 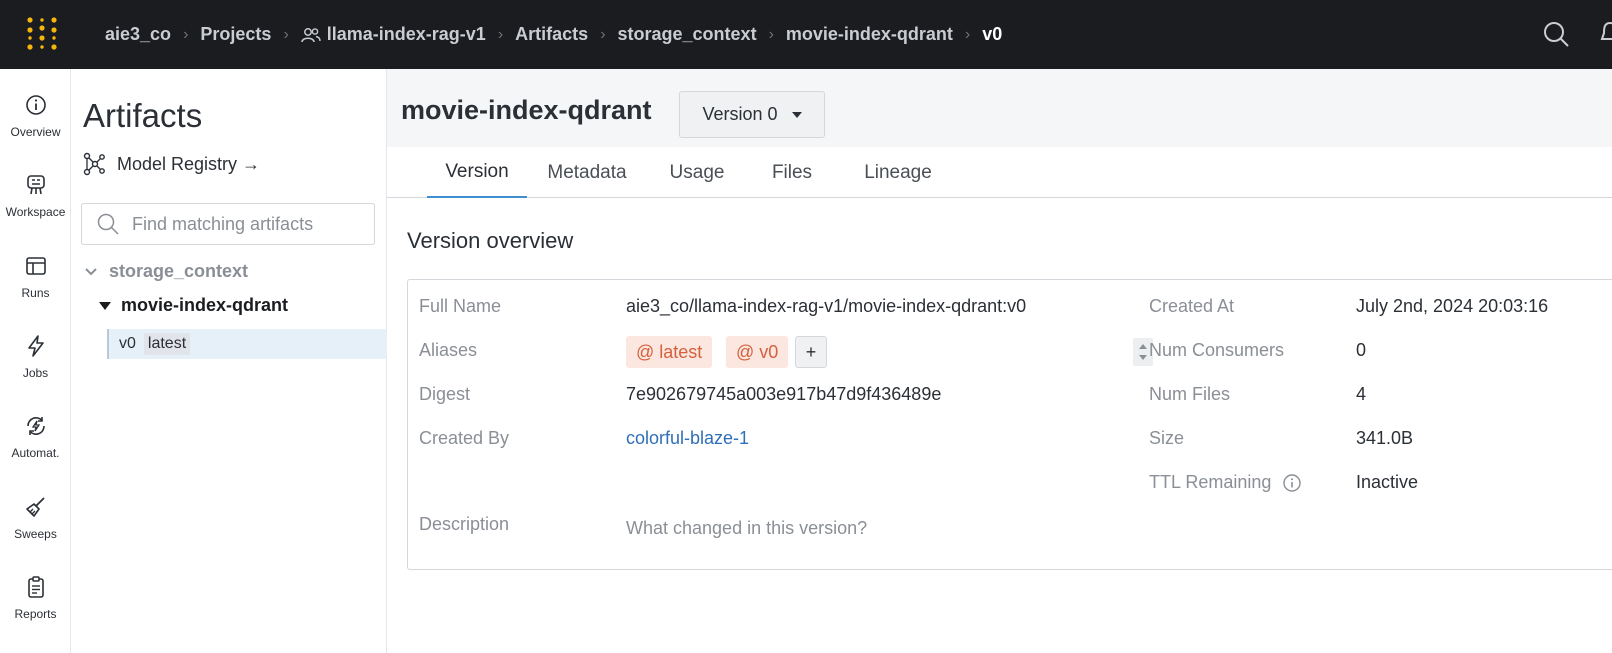 I want to click on clipboard-icon, so click(x=35, y=587).